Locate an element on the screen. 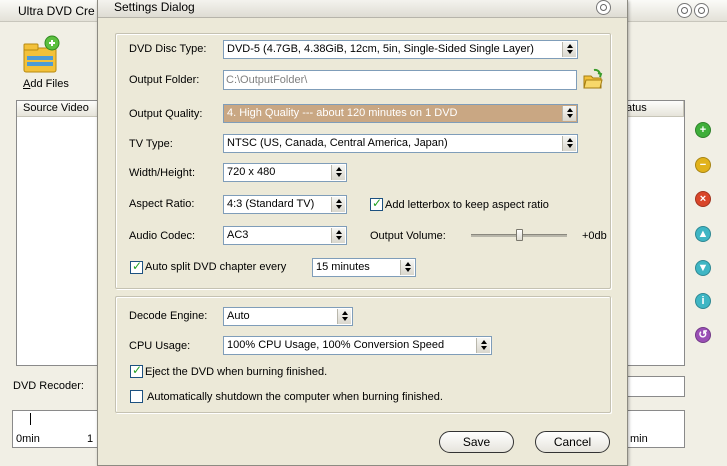 The image size is (727, 466). output-quality-label: Output Quality: is located at coordinates (166, 114).